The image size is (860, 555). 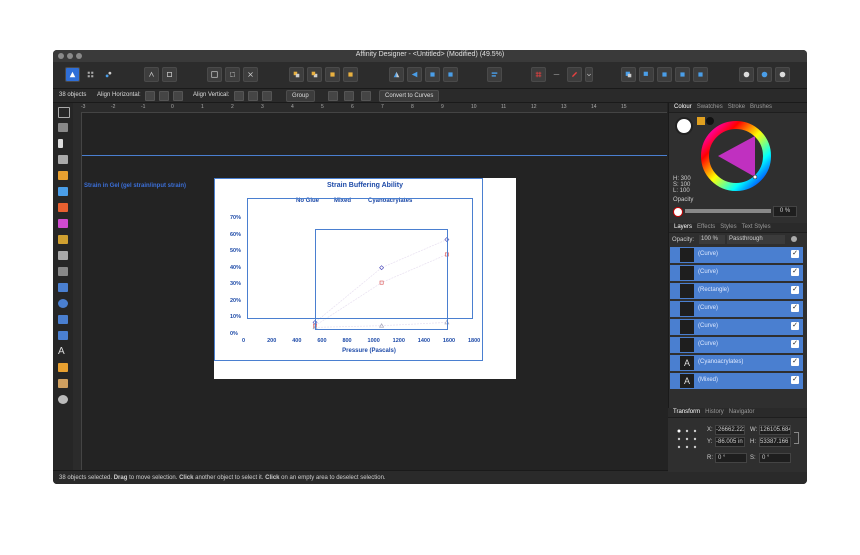 I want to click on align-left-icon, so click(x=150, y=96).